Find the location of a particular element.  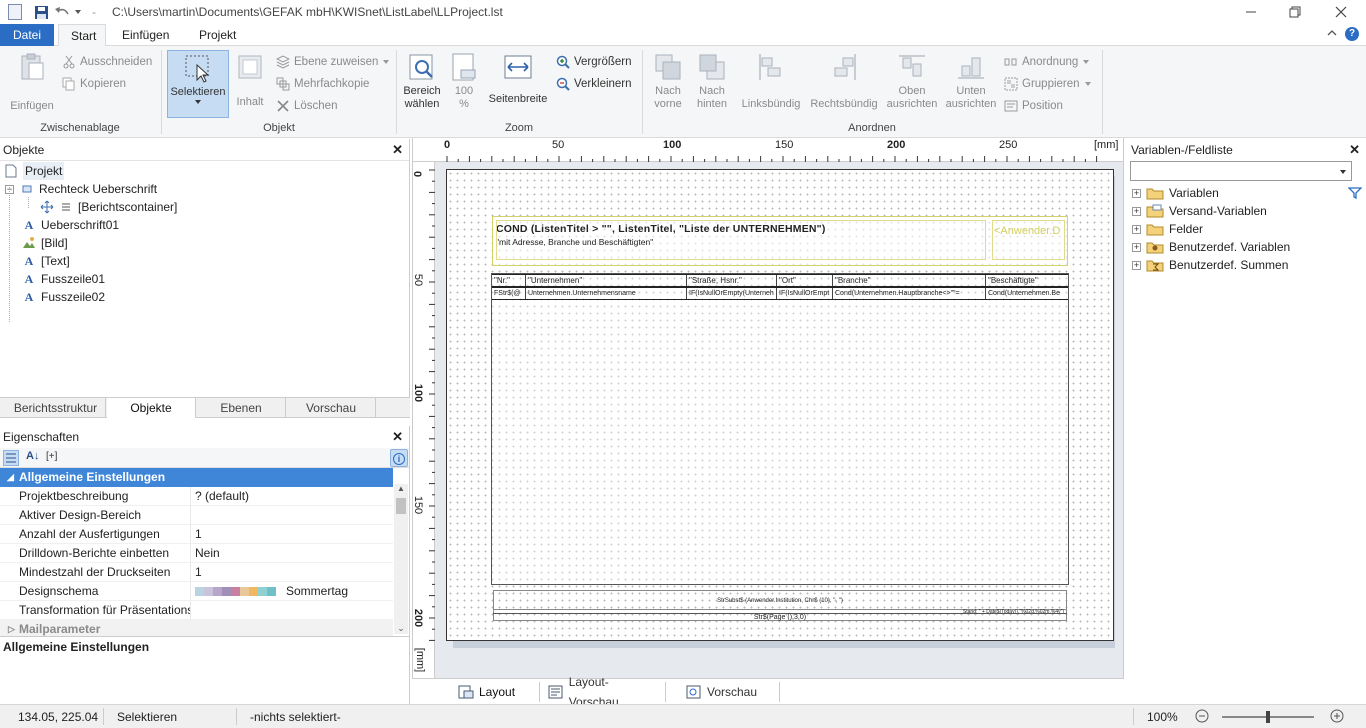

group-button: Gruppieren is located at coordinates (1048, 84).